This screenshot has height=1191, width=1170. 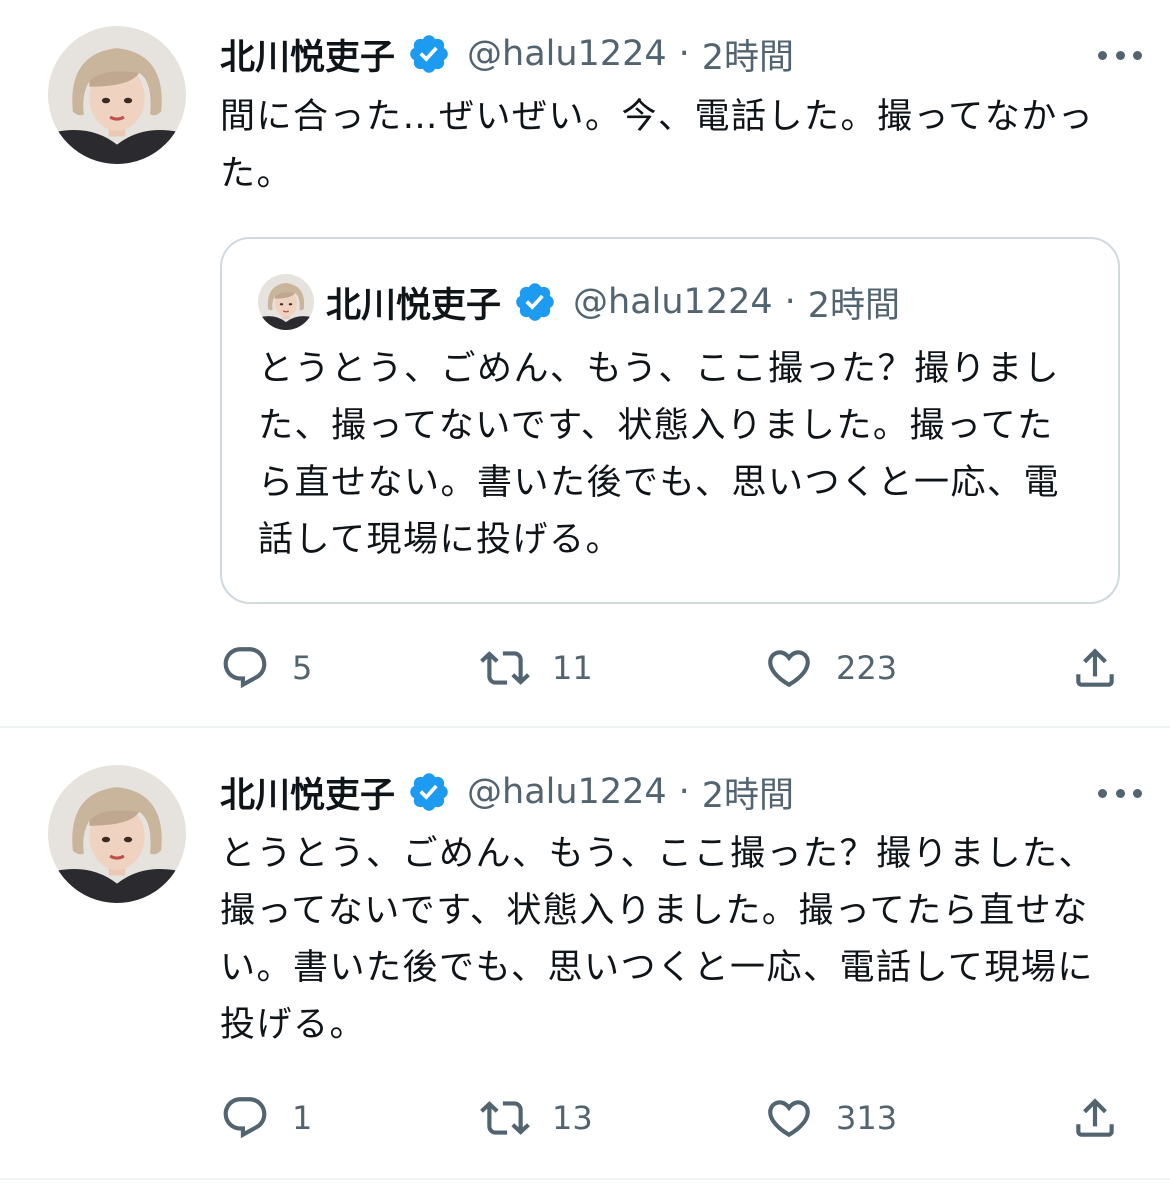 I want to click on like-button: 223, so click(x=830, y=668).